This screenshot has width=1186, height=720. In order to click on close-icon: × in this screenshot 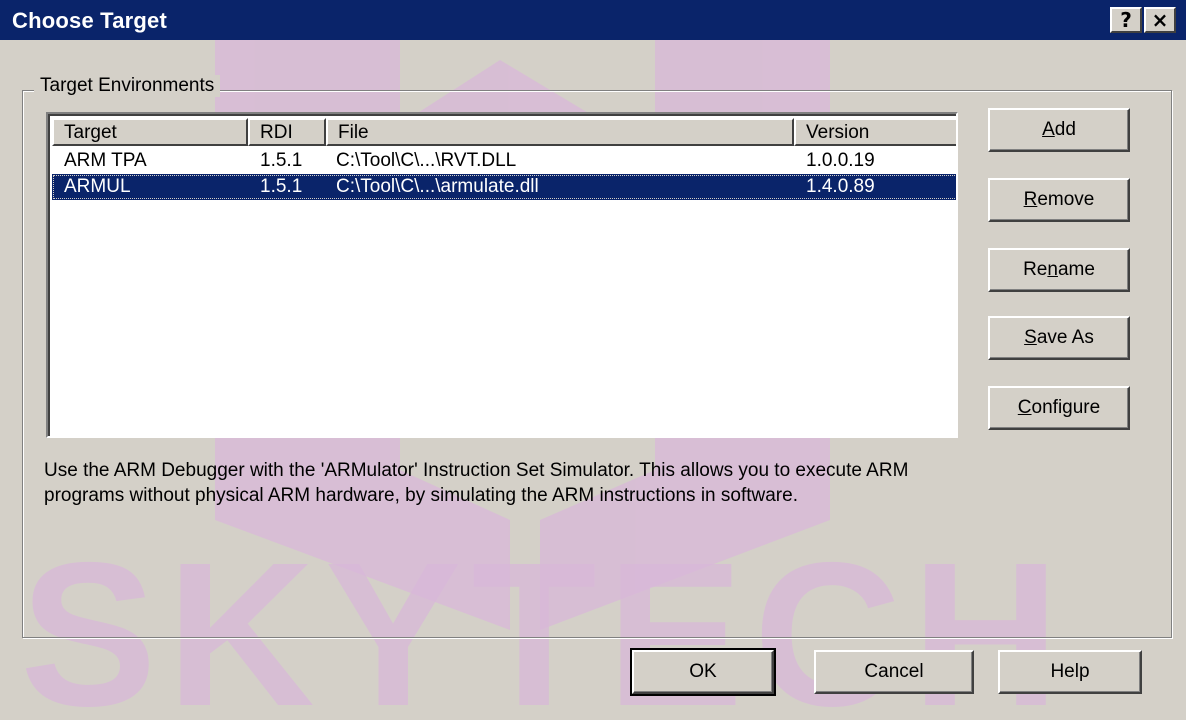, I will do `click(1160, 20)`.